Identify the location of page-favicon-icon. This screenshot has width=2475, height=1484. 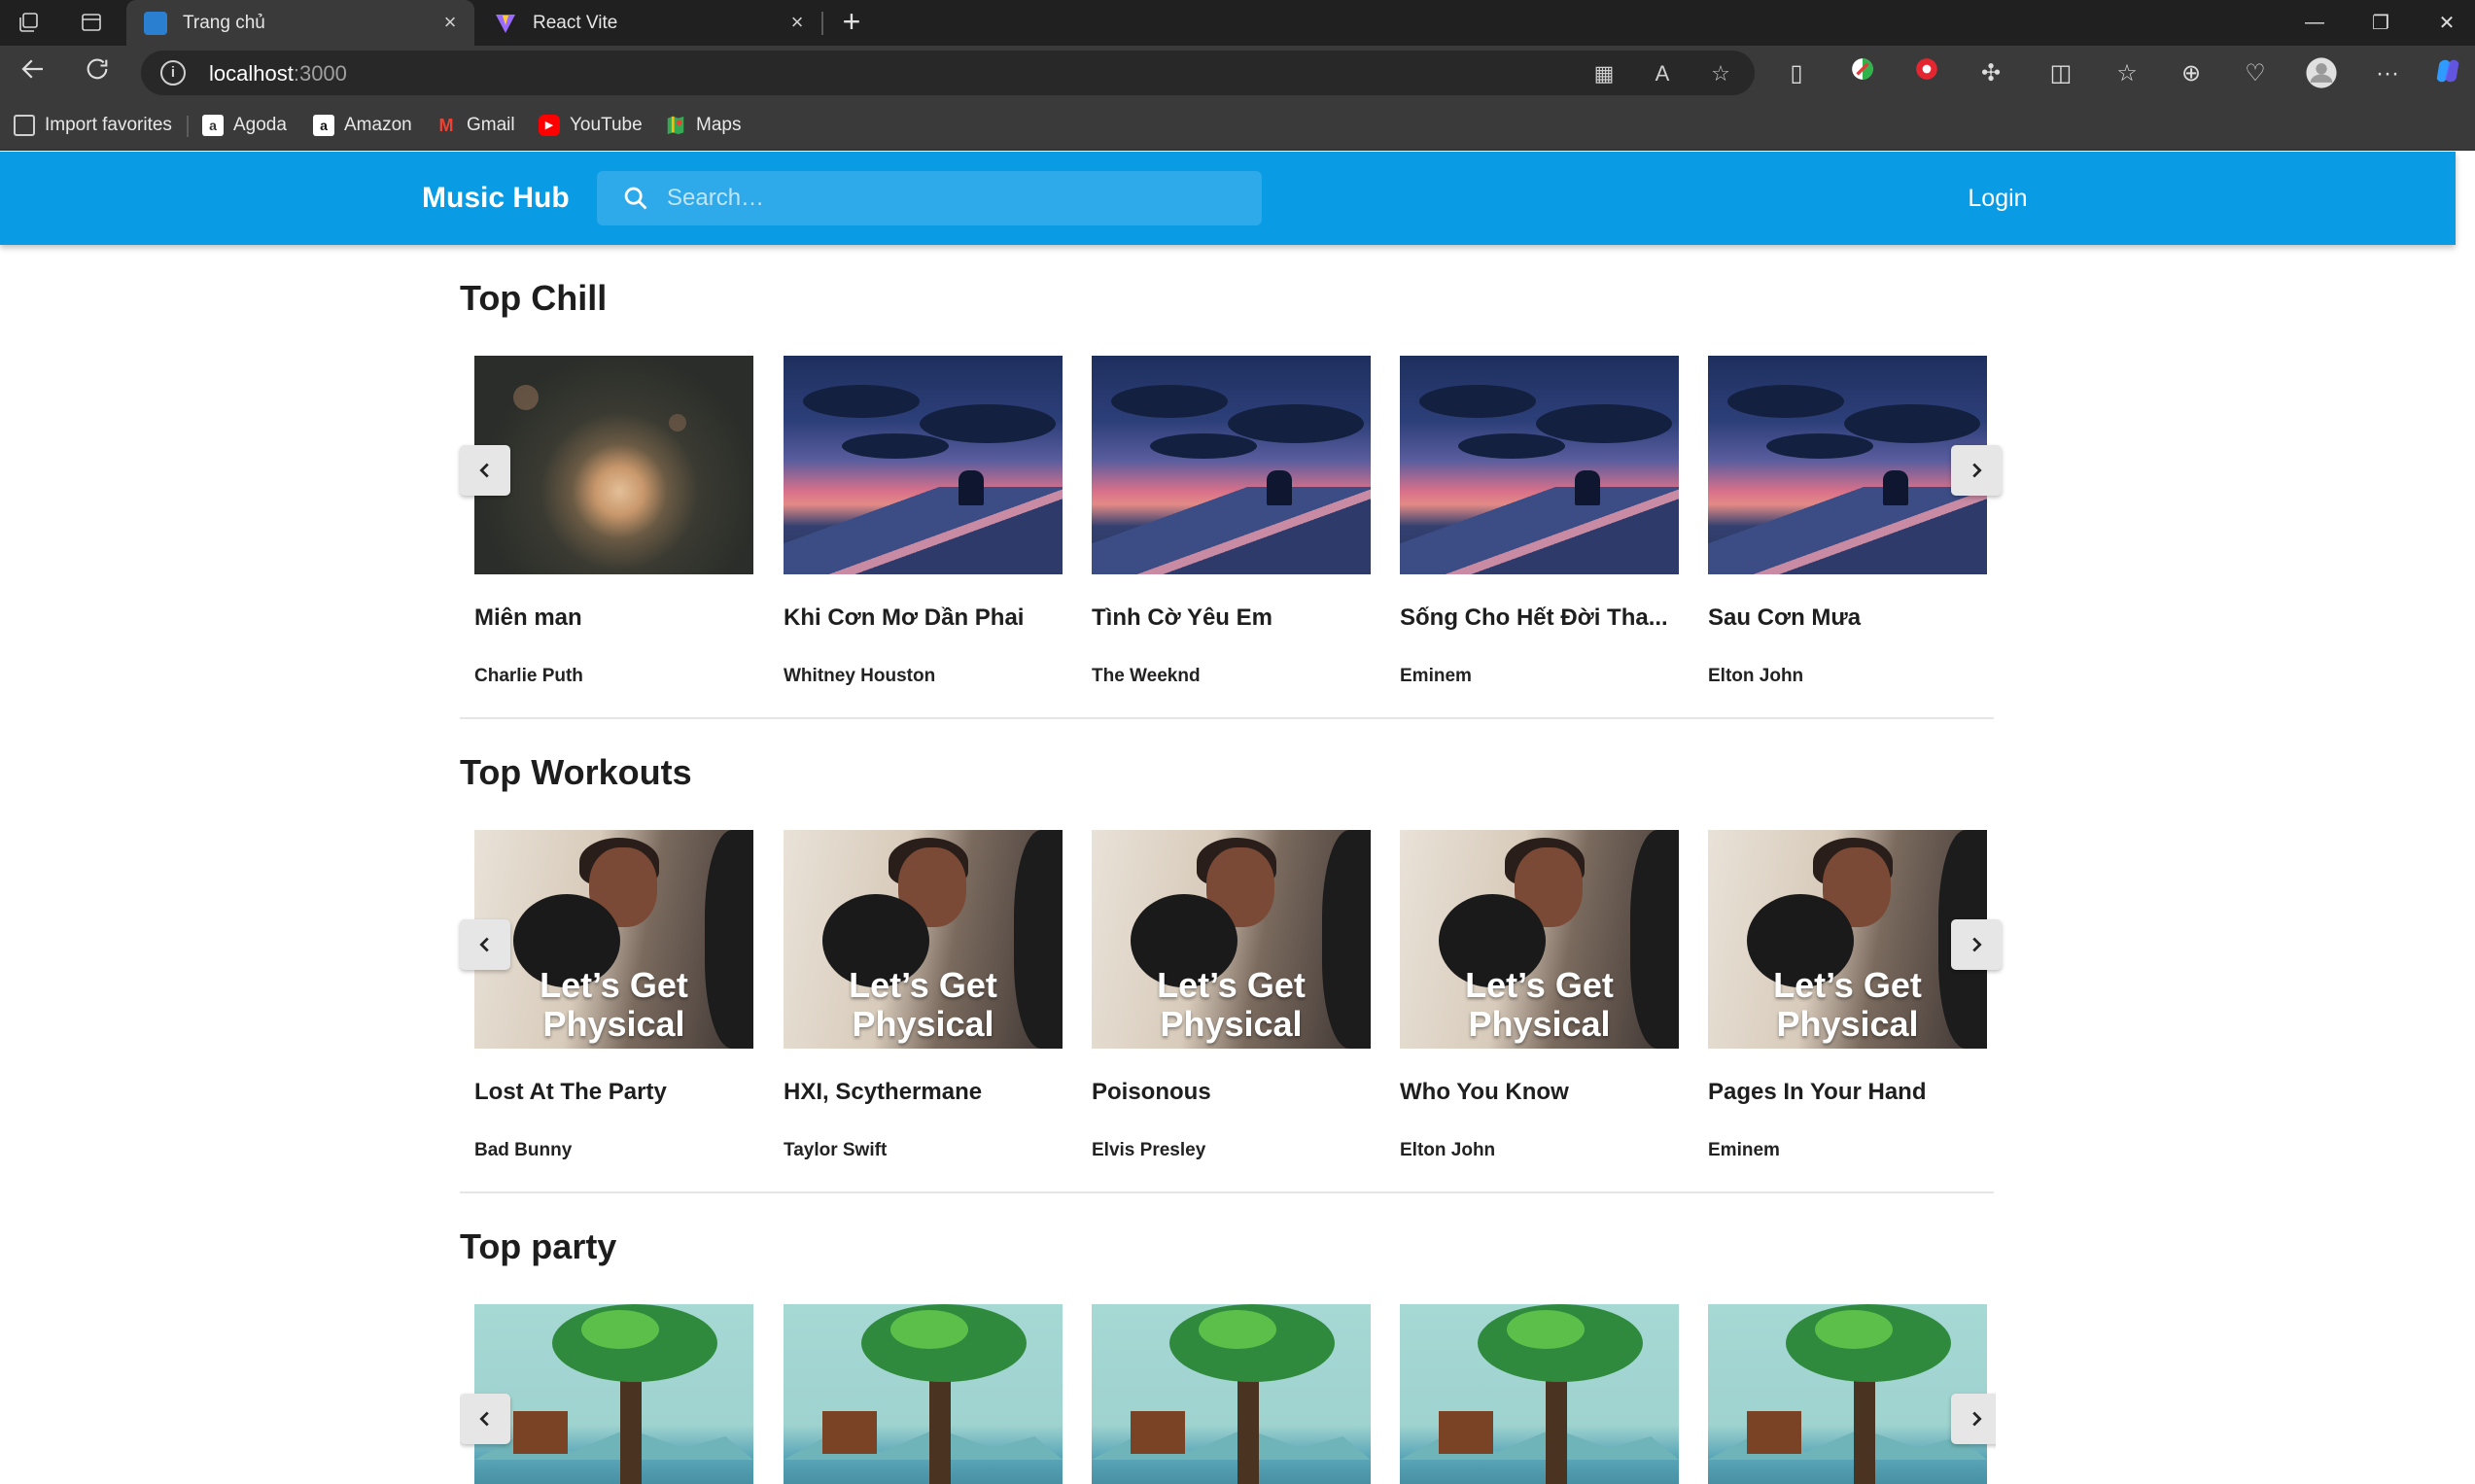
(155, 23).